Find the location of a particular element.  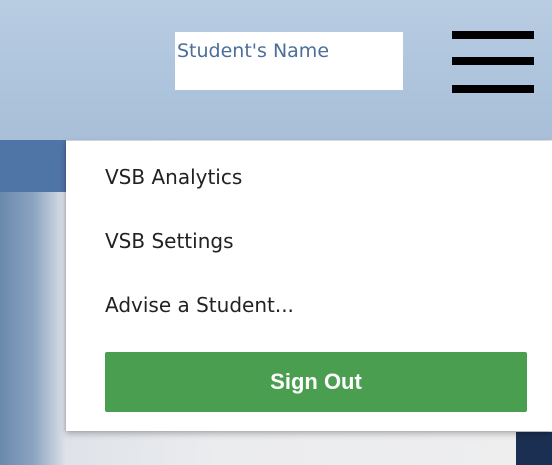

hamburger-bar-top is located at coordinates (493, 35).